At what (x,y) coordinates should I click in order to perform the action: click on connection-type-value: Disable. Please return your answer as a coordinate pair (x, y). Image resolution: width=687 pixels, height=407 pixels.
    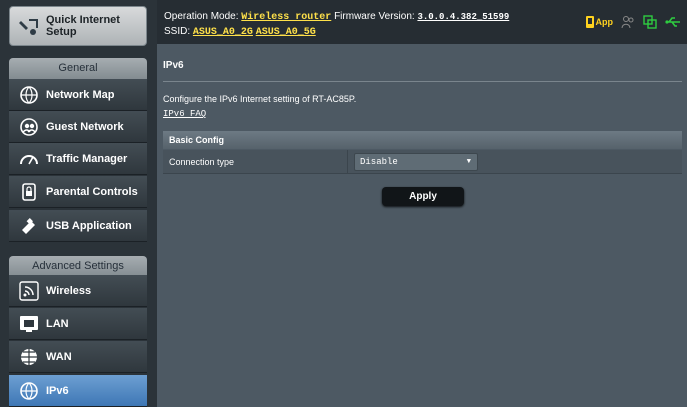
    Looking at the image, I should click on (379, 162).